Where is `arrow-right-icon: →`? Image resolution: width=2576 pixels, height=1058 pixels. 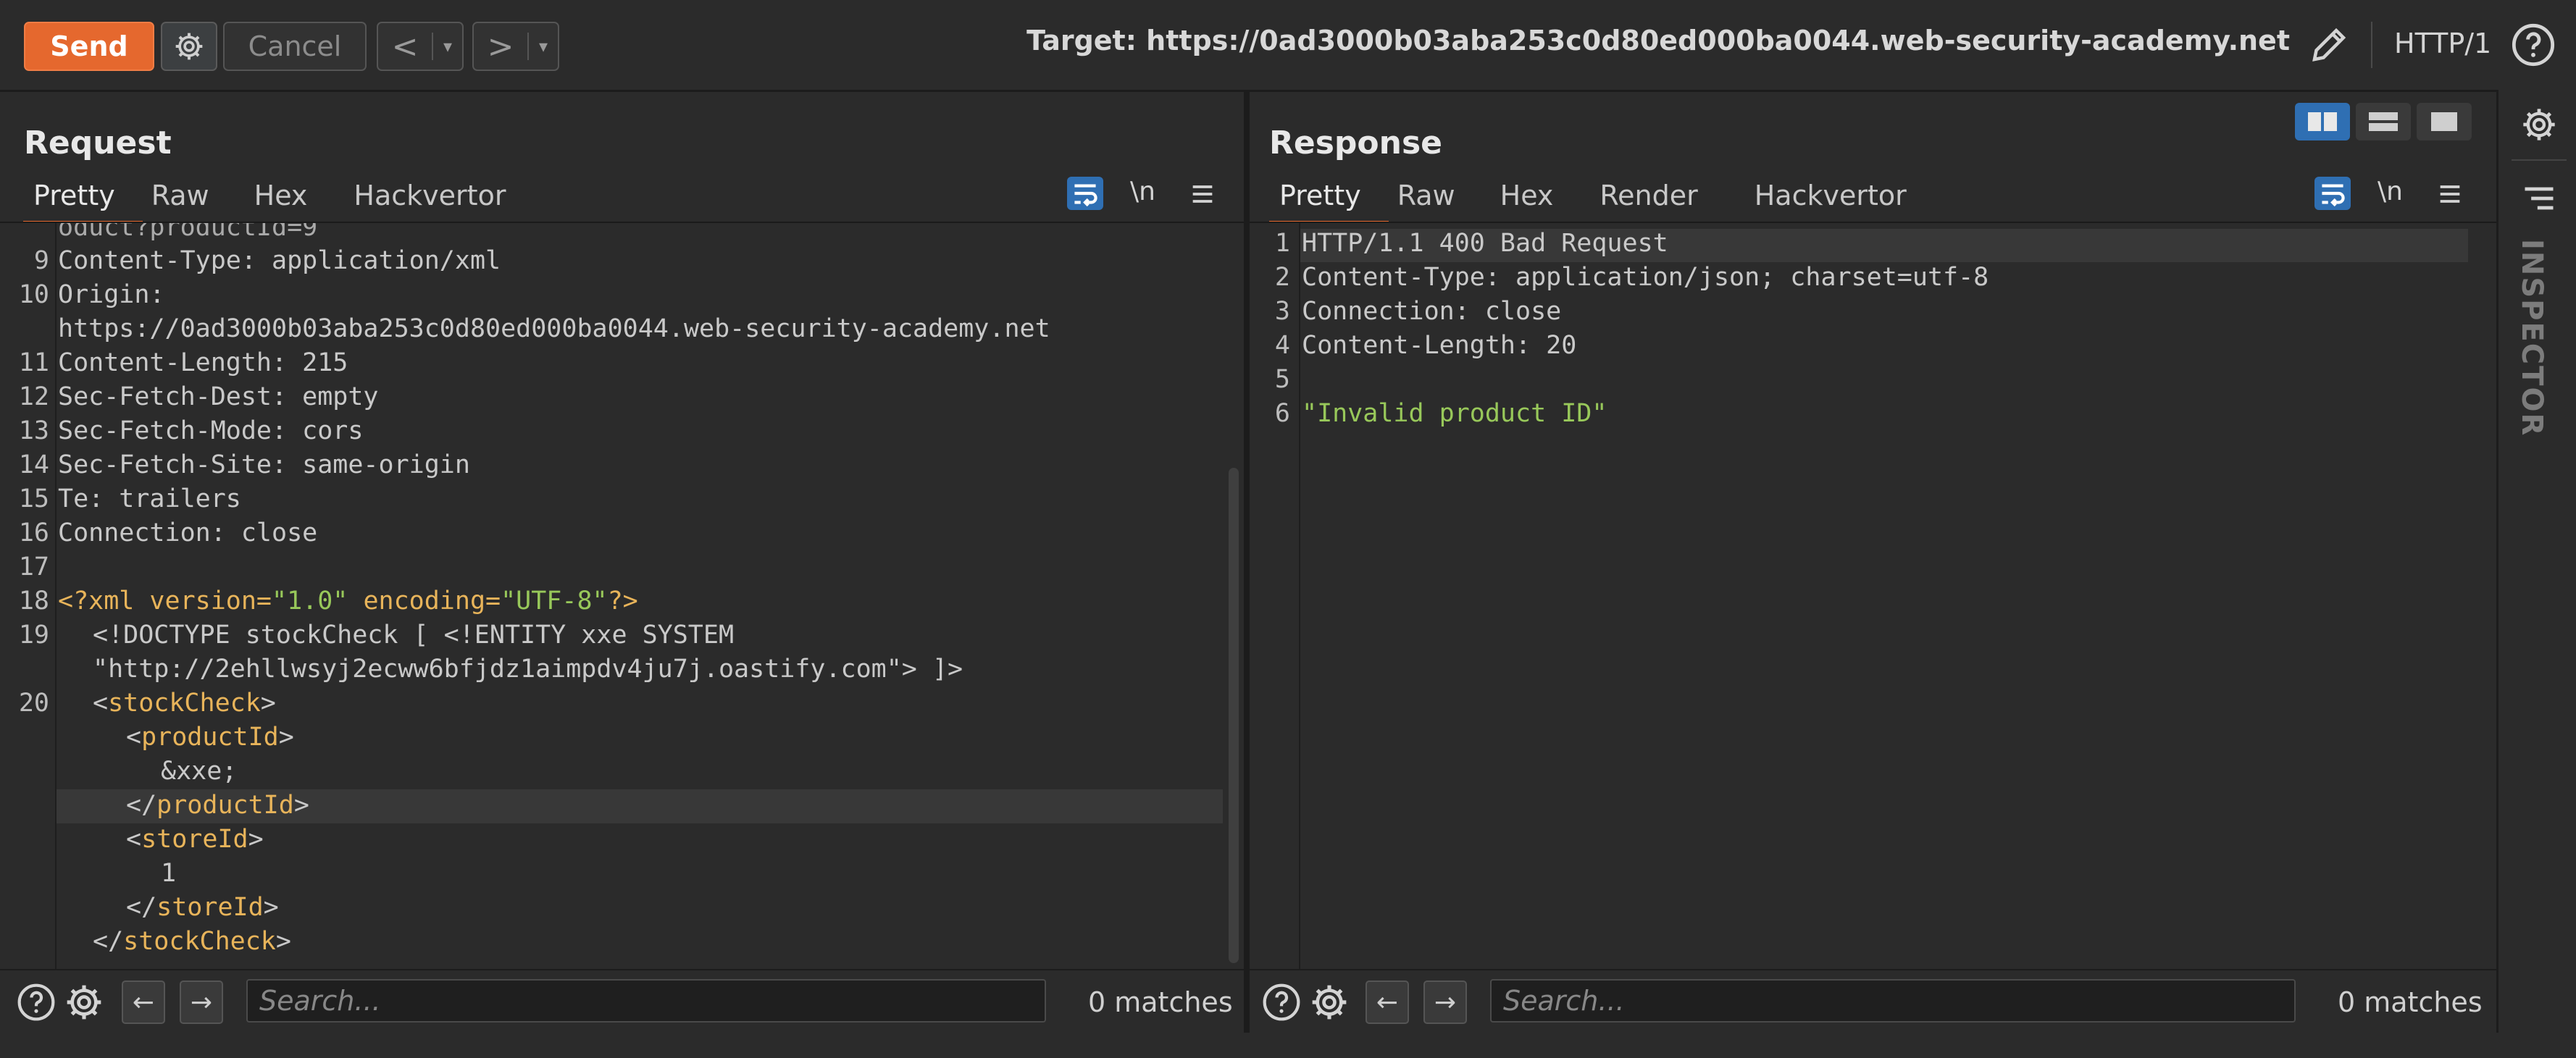
arrow-right-icon: → is located at coordinates (201, 1002).